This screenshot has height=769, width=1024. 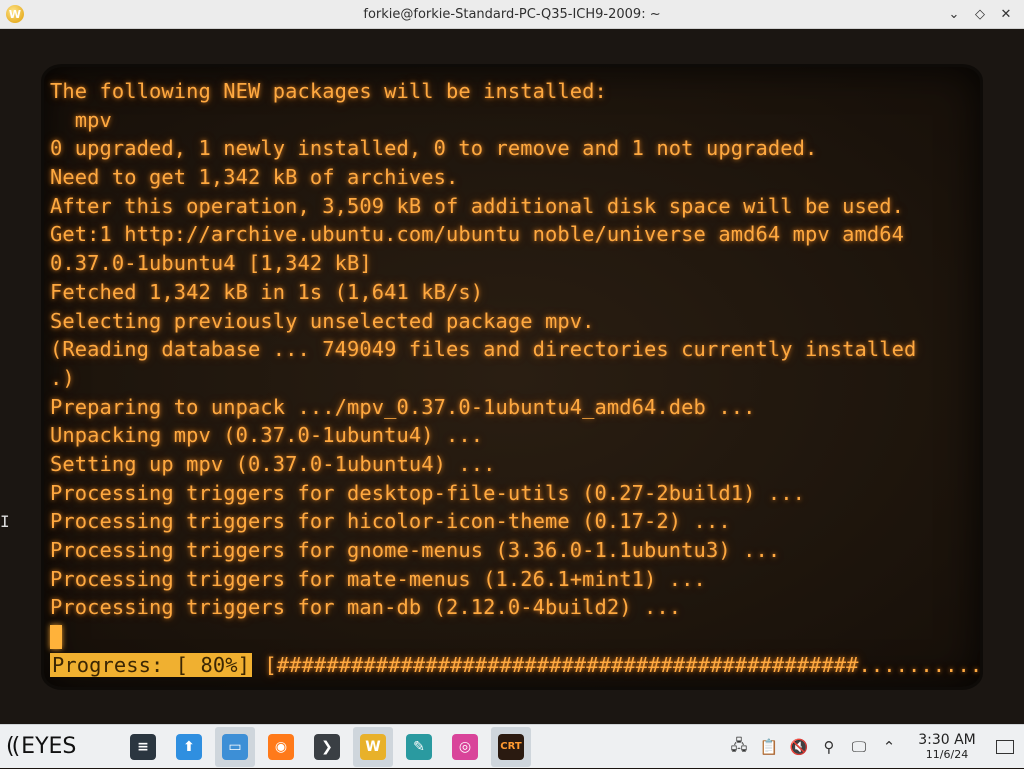 I want to click on color-wheel-icon: ◎, so click(x=465, y=746).